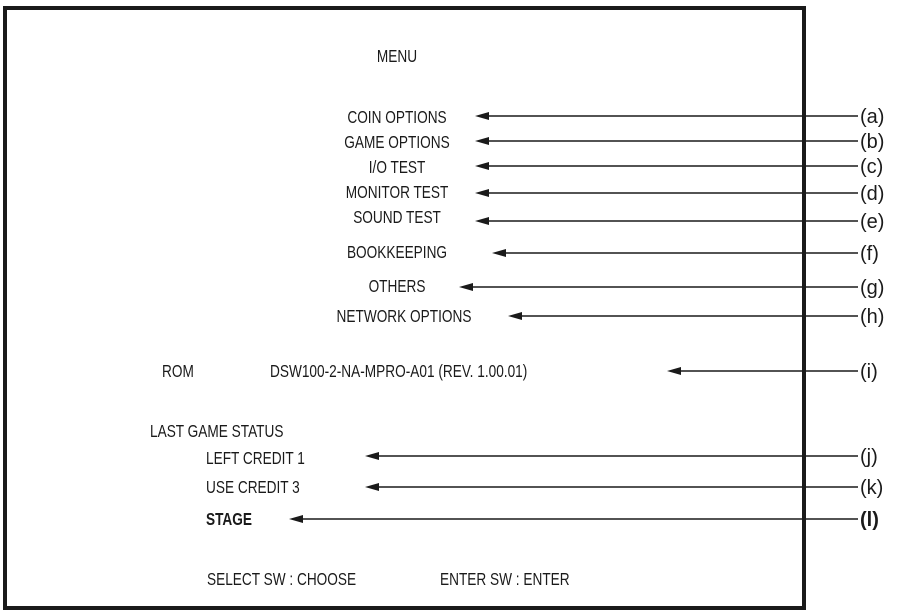 This screenshot has width=917, height=613. I want to click on arrowhead-d, so click(482, 193).